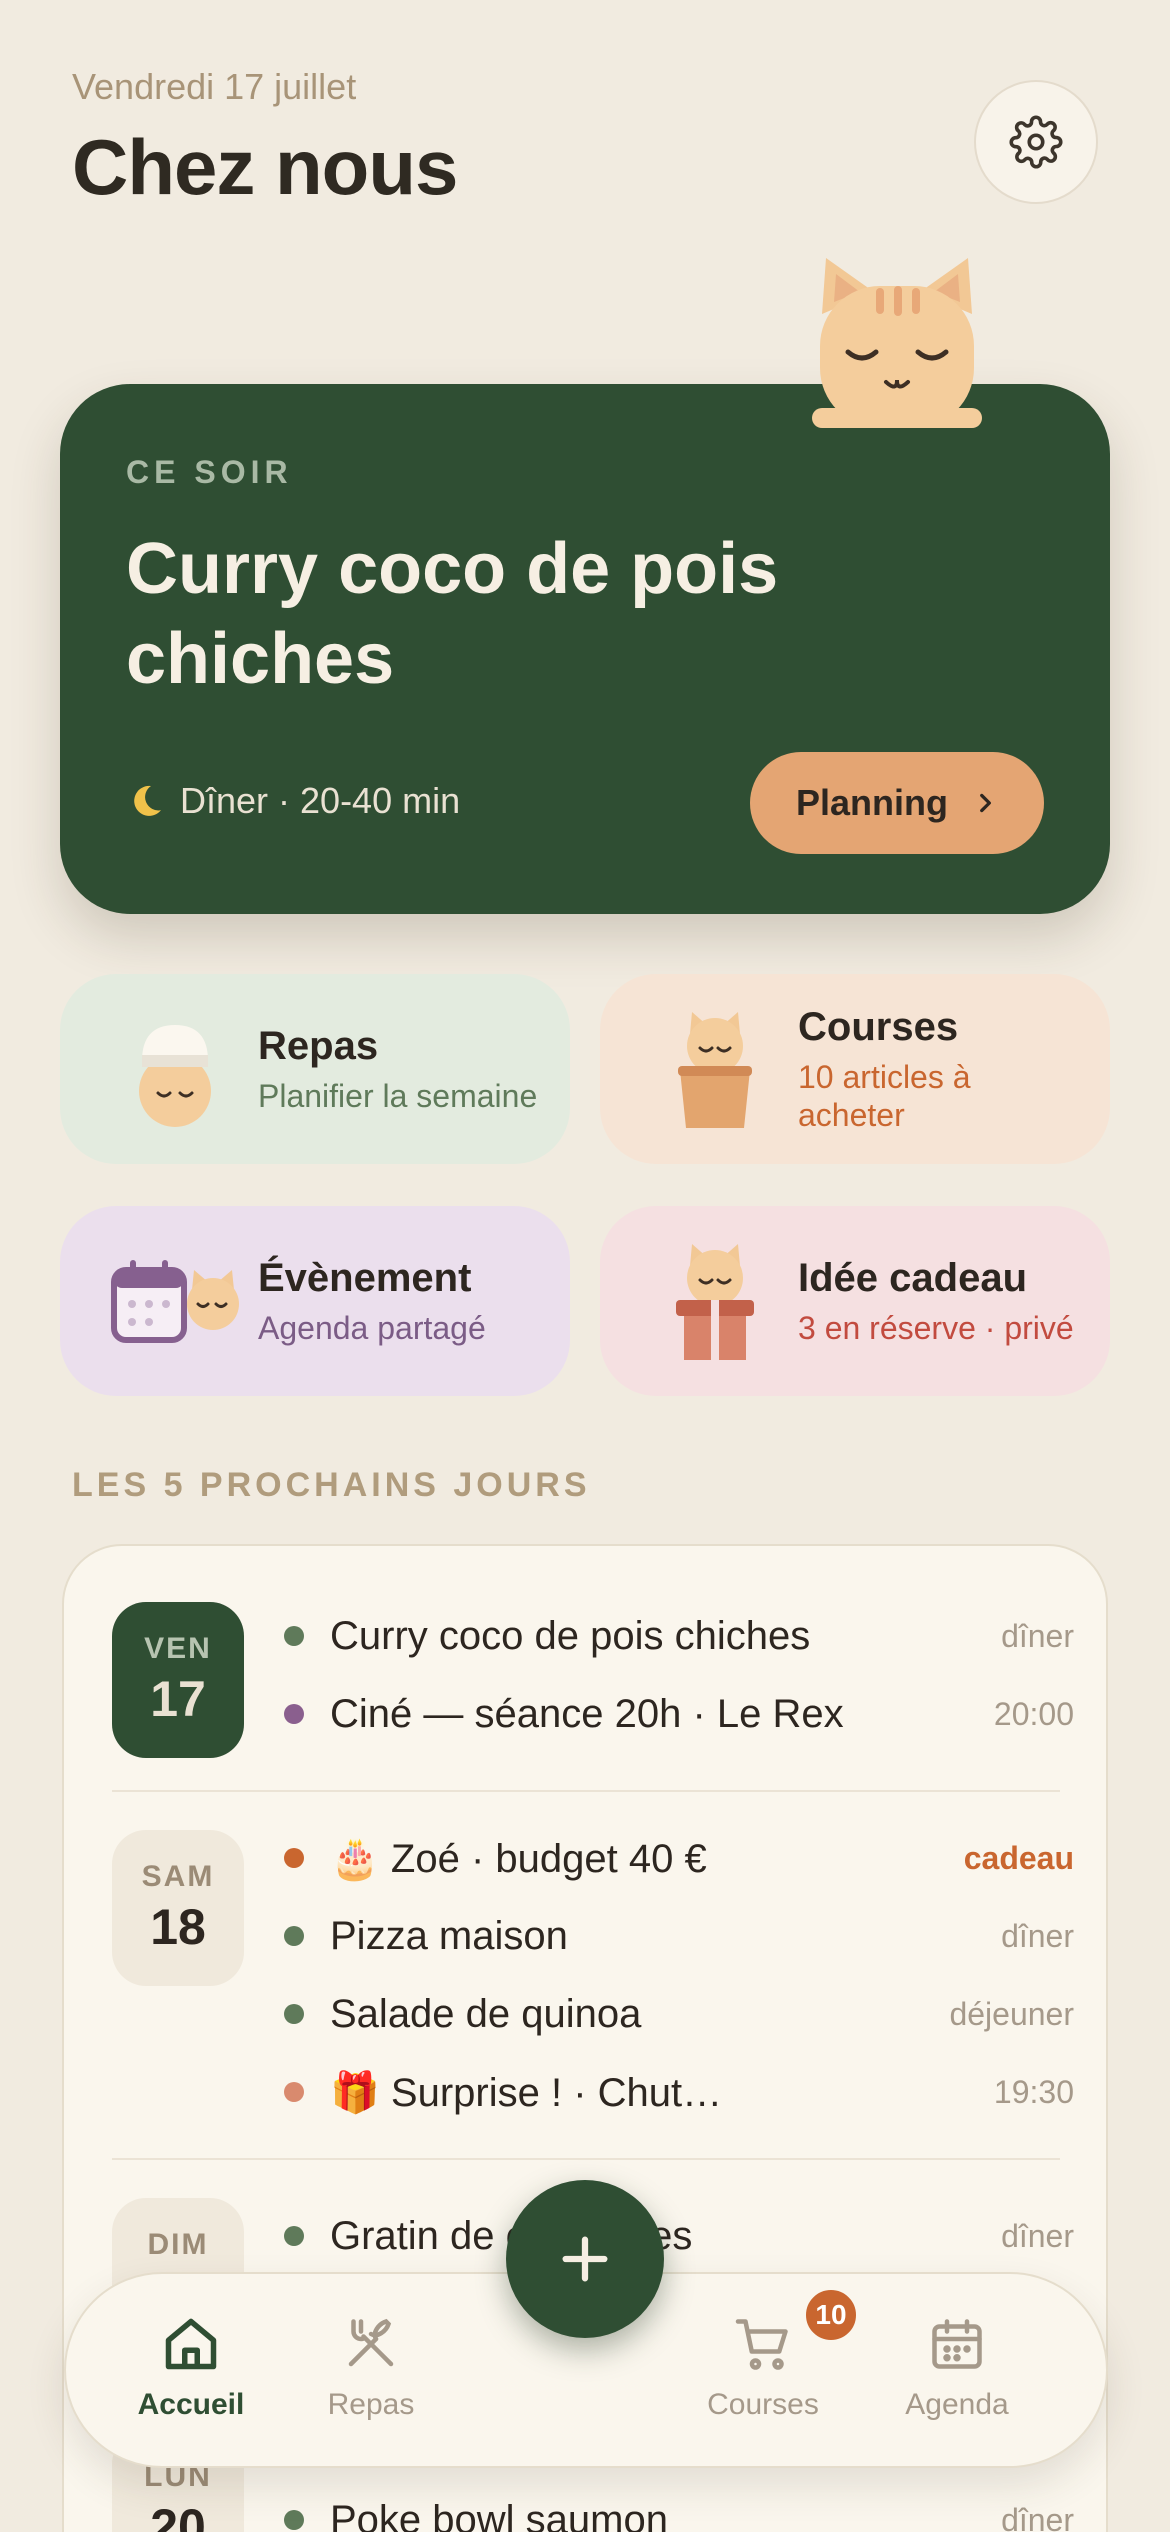 Image resolution: width=1170 pixels, height=2532 pixels. What do you see at coordinates (178, 2244) in the screenshot?
I see `day-name: DIM` at bounding box center [178, 2244].